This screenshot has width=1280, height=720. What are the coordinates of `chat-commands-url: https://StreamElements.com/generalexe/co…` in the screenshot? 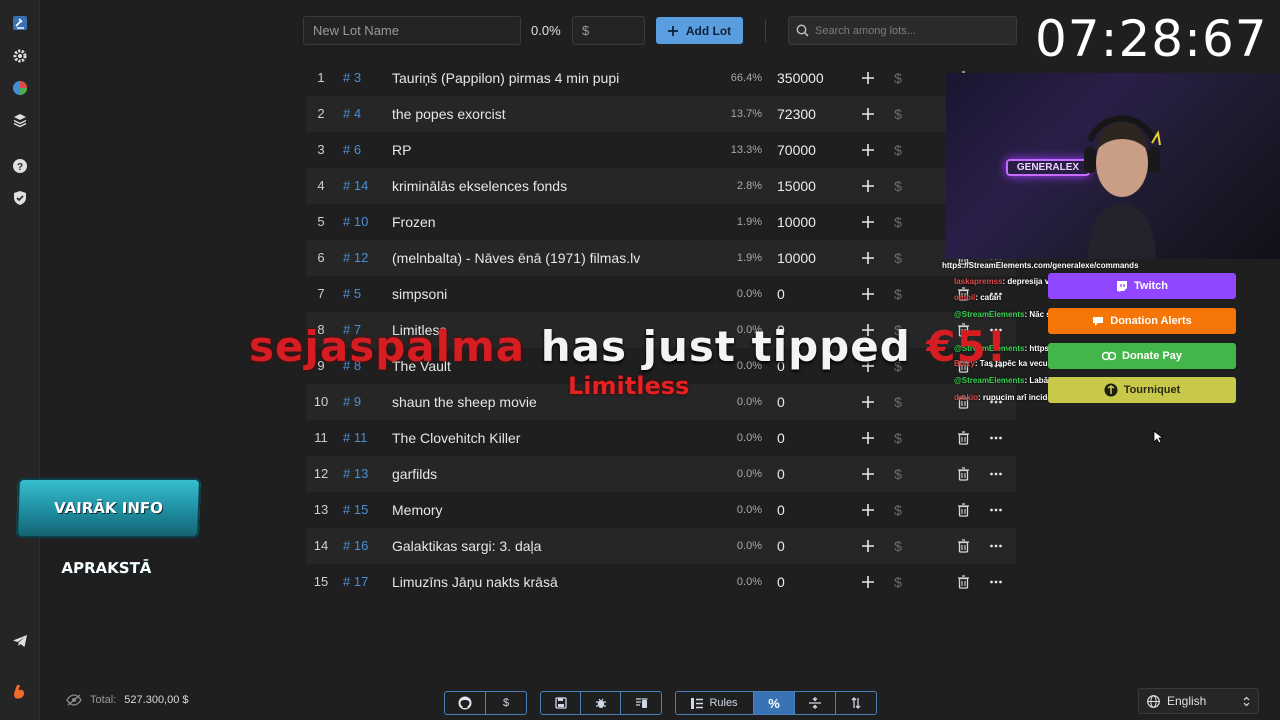 It's located at (1040, 265).